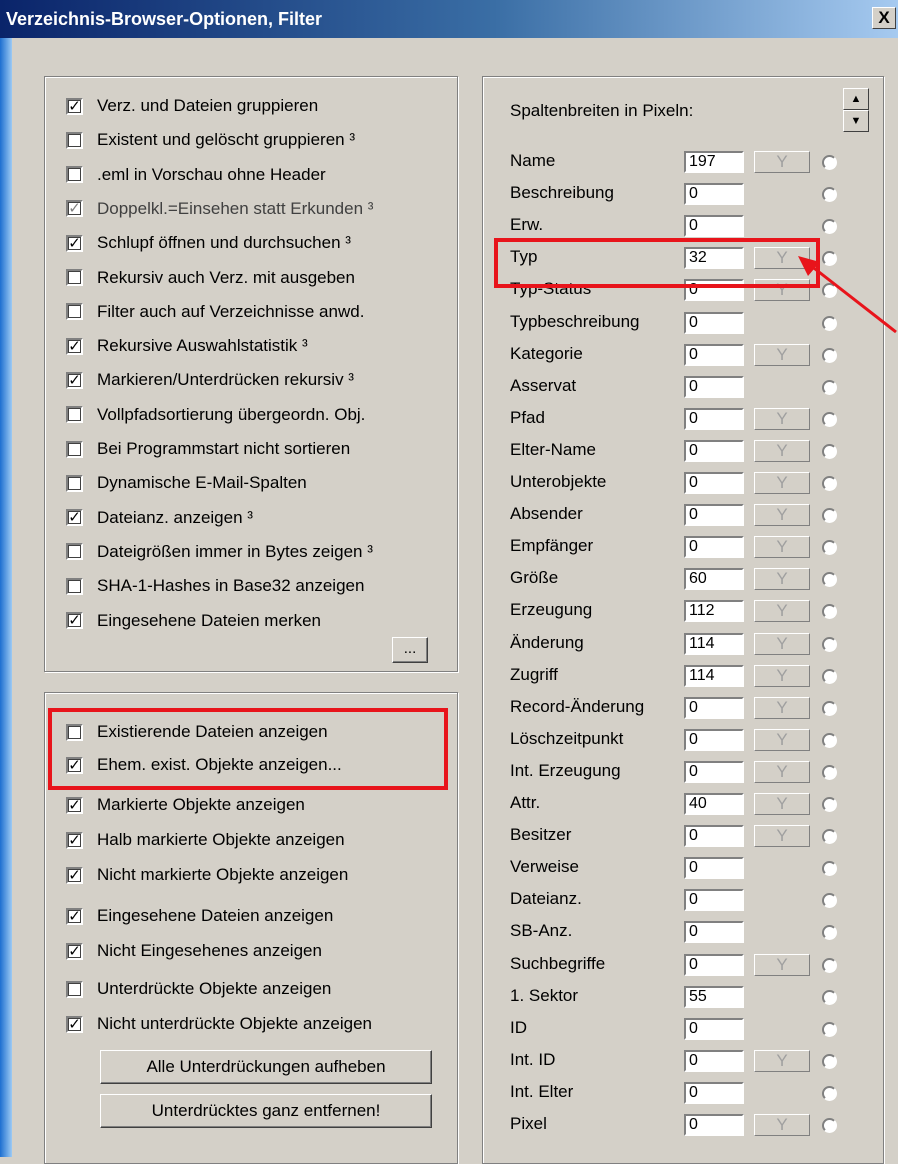  What do you see at coordinates (192, 106) in the screenshot?
I see `checkbox-row: ✓ Verz. und Dateien gruppieren` at bounding box center [192, 106].